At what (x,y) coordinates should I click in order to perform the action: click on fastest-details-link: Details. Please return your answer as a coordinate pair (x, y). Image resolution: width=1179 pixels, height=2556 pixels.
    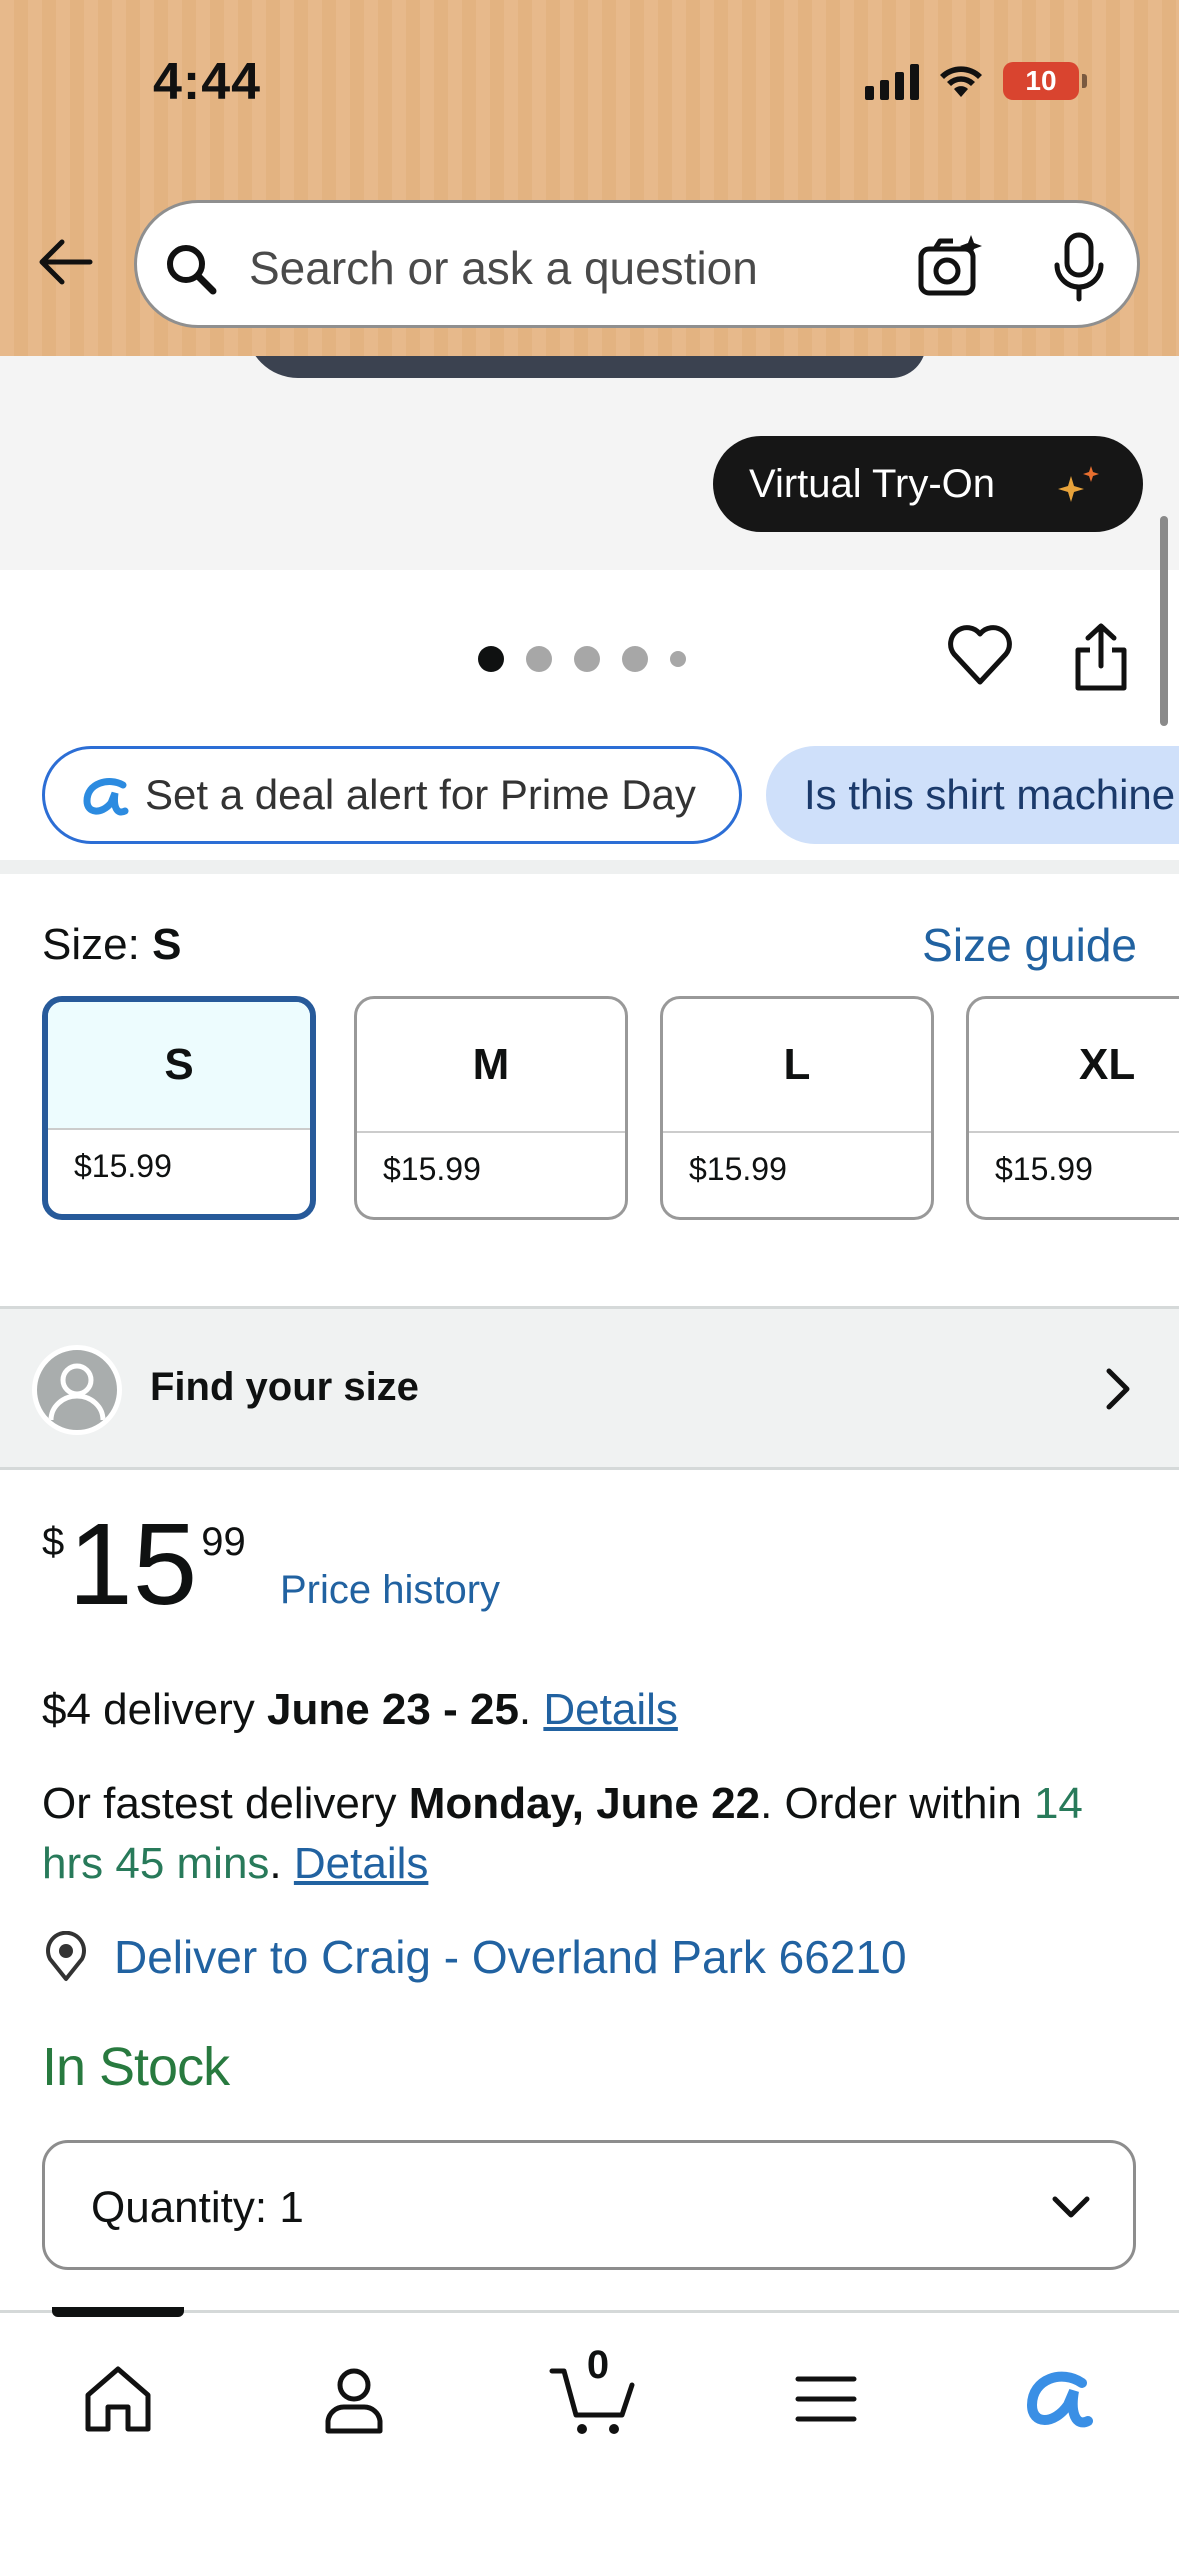
    Looking at the image, I should click on (361, 1863).